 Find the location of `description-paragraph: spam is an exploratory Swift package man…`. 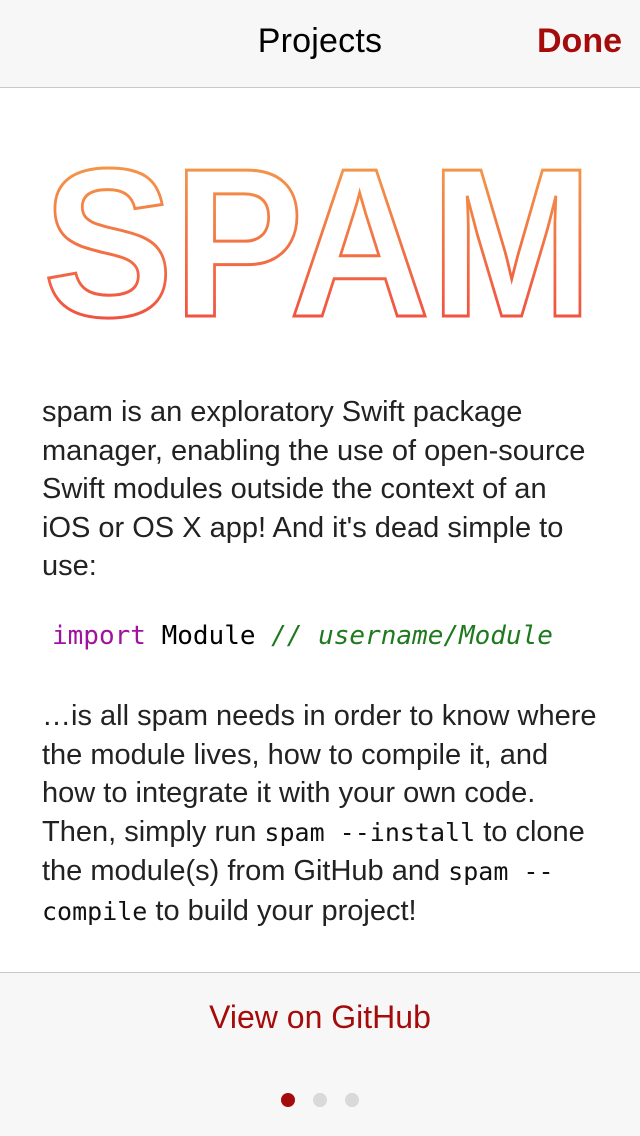

description-paragraph: spam is an exploratory Swift package man… is located at coordinates (314, 489).